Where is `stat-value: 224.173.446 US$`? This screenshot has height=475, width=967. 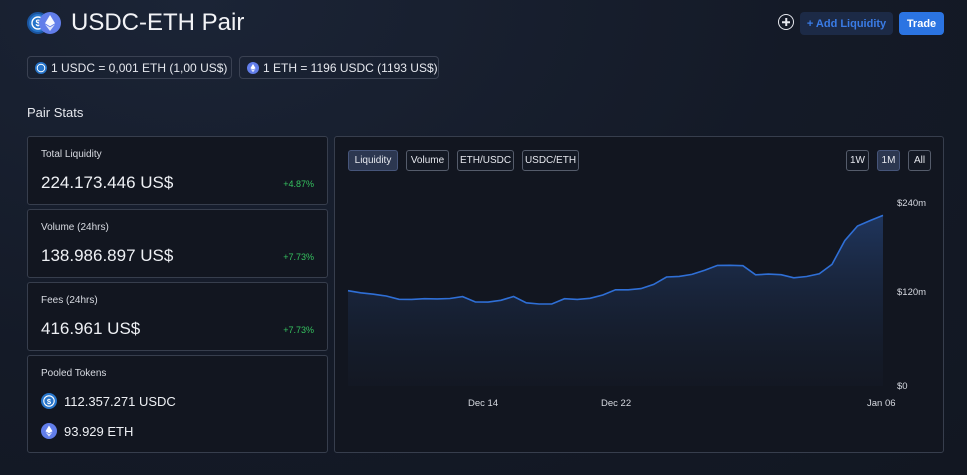
stat-value: 224.173.446 US$ is located at coordinates (107, 182).